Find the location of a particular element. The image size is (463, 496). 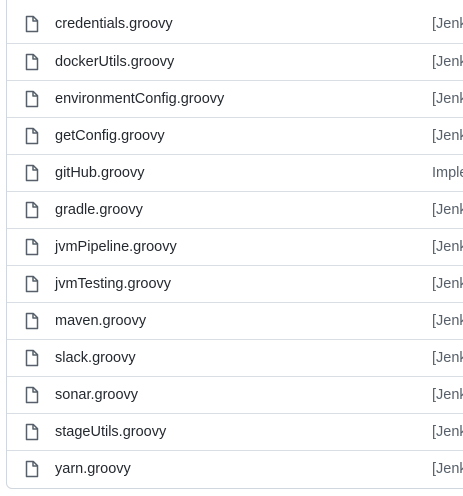

file-row: yarn.groovy [Jenk is located at coordinates (235, 468).